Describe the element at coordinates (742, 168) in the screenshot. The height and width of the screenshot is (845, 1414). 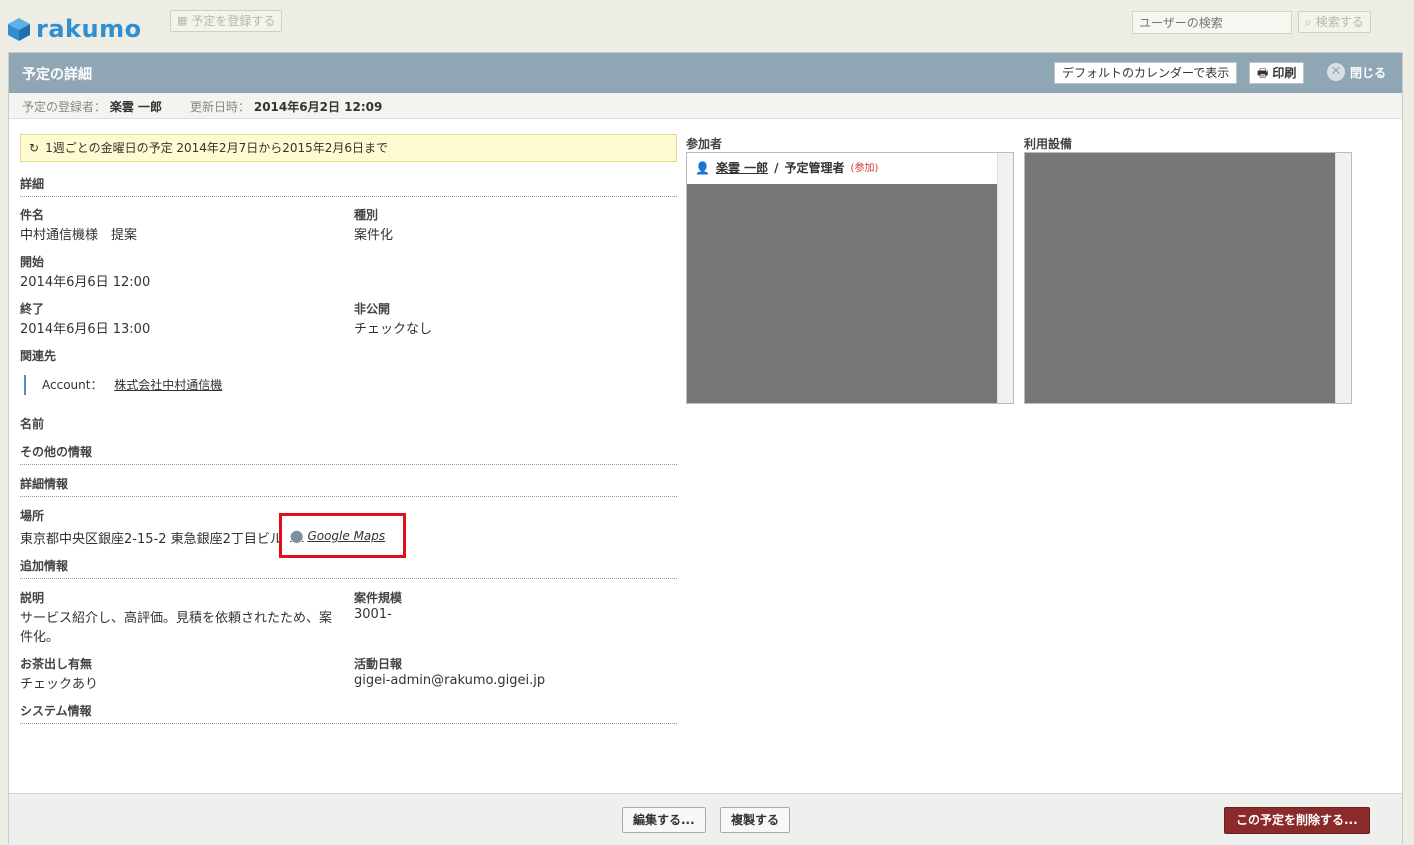
I see `participant-name: 楽雲 一郎` at that location.